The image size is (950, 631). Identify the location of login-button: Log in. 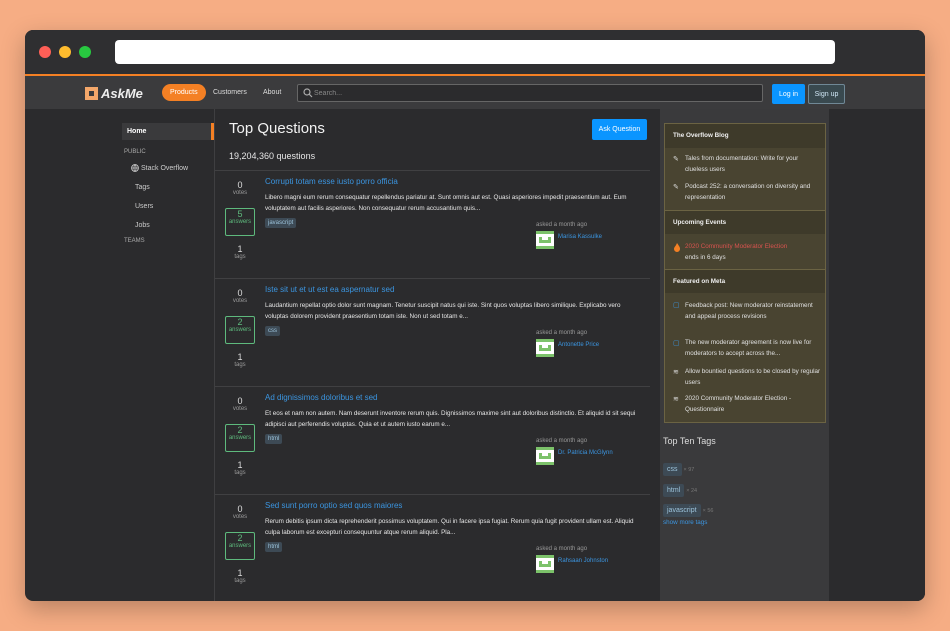
(788, 94).